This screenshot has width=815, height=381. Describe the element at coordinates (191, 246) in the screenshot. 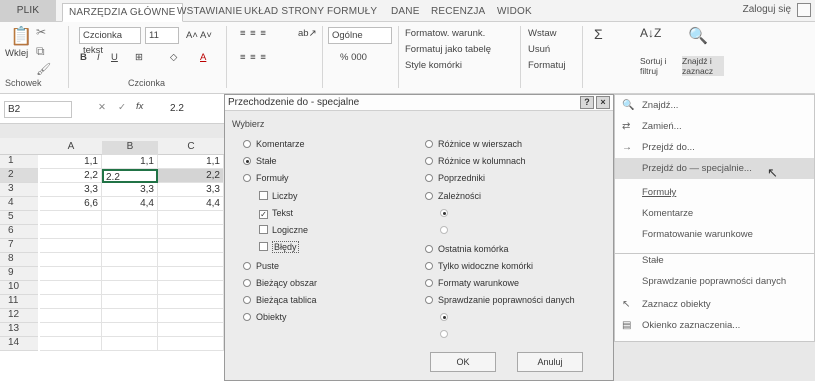

I see `cell-c7` at that location.